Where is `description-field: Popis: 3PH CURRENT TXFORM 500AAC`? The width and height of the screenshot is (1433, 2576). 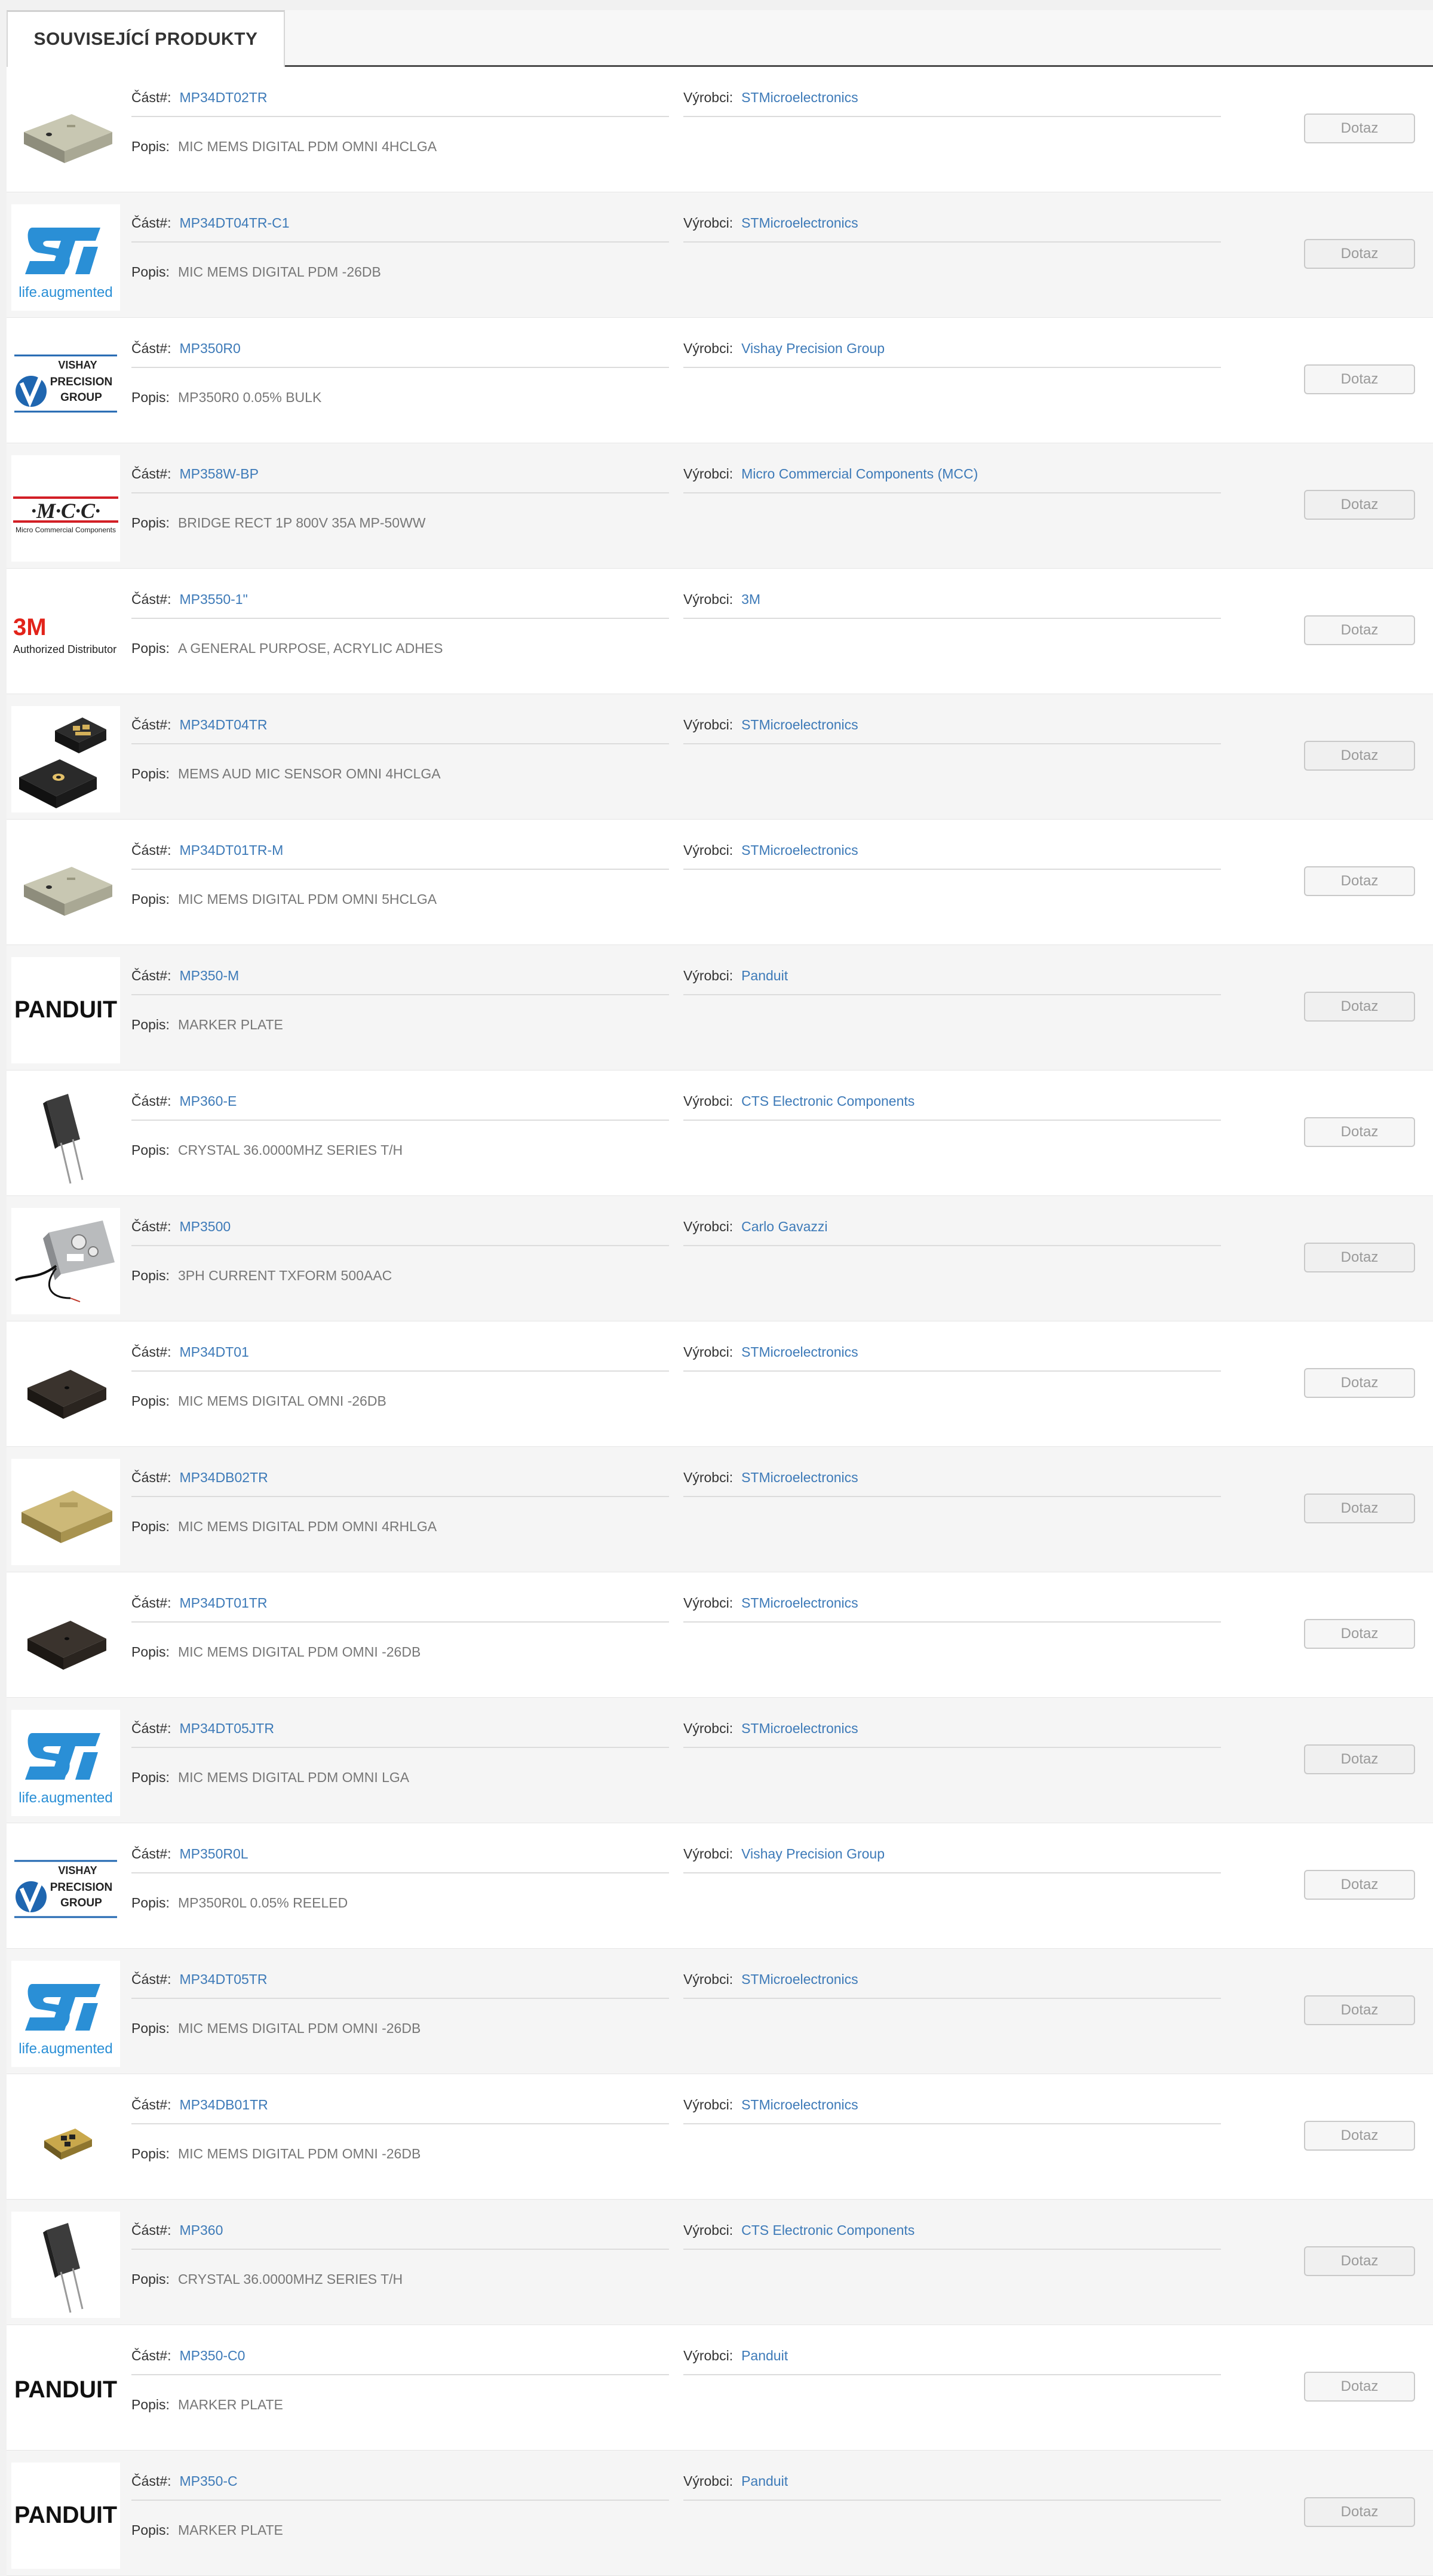
description-field: Popis: 3PH CURRENT TXFORM 500AAC is located at coordinates (261, 1276).